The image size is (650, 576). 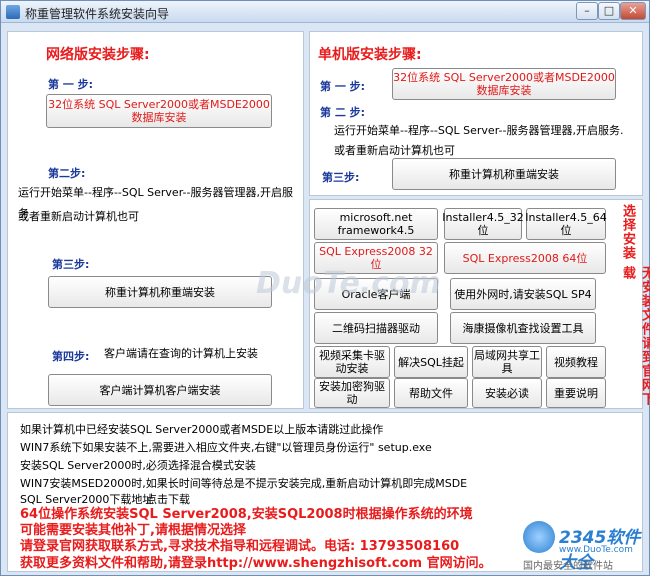 I want to click on video-card-driver-button: 视频采集卡驱动安装, so click(x=352, y=362).